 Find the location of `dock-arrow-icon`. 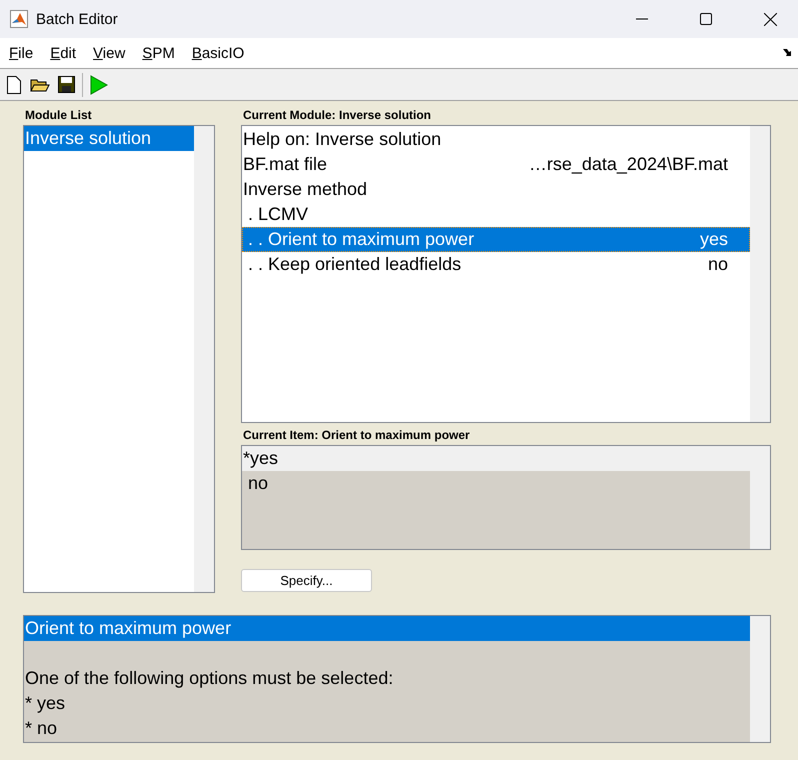

dock-arrow-icon is located at coordinates (787, 52).